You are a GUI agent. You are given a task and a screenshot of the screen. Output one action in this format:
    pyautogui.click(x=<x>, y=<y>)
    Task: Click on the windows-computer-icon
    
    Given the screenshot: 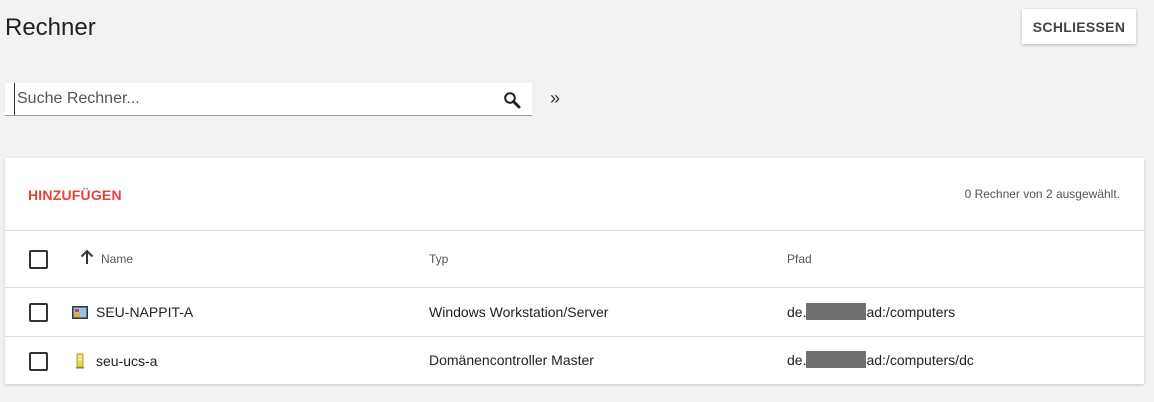 What is the action you would take?
    pyautogui.click(x=80, y=312)
    